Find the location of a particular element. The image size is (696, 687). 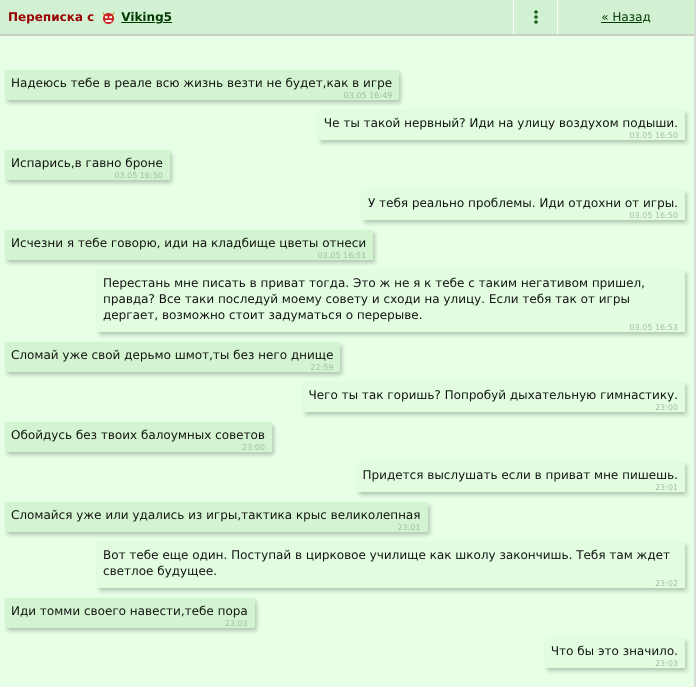

message-text: Надеюсь тебе в реале всю жизнь везти не будет,как в игре is located at coordinates (201, 83).